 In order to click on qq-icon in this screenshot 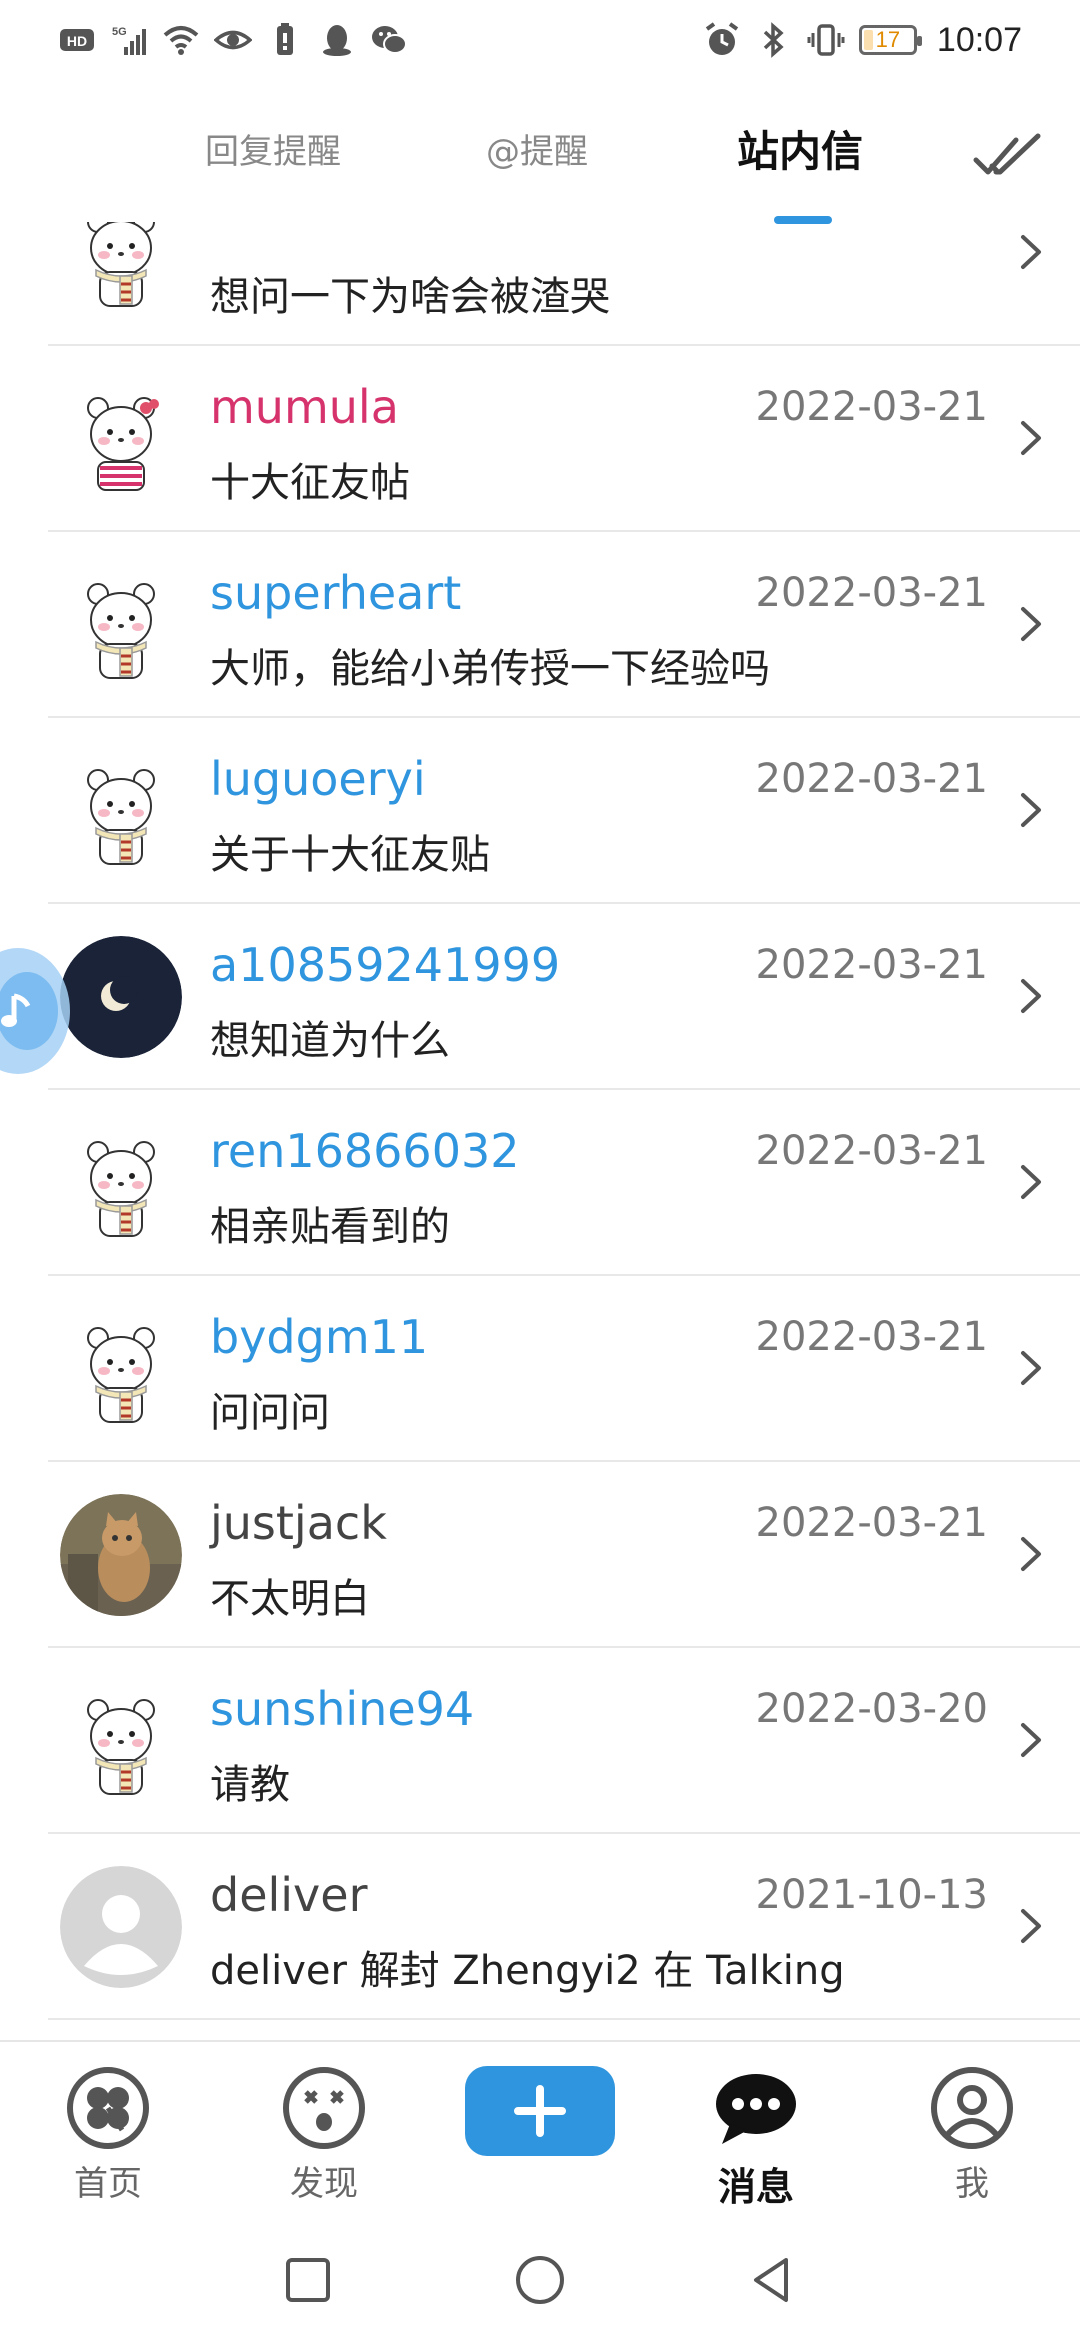, I will do `click(337, 40)`.